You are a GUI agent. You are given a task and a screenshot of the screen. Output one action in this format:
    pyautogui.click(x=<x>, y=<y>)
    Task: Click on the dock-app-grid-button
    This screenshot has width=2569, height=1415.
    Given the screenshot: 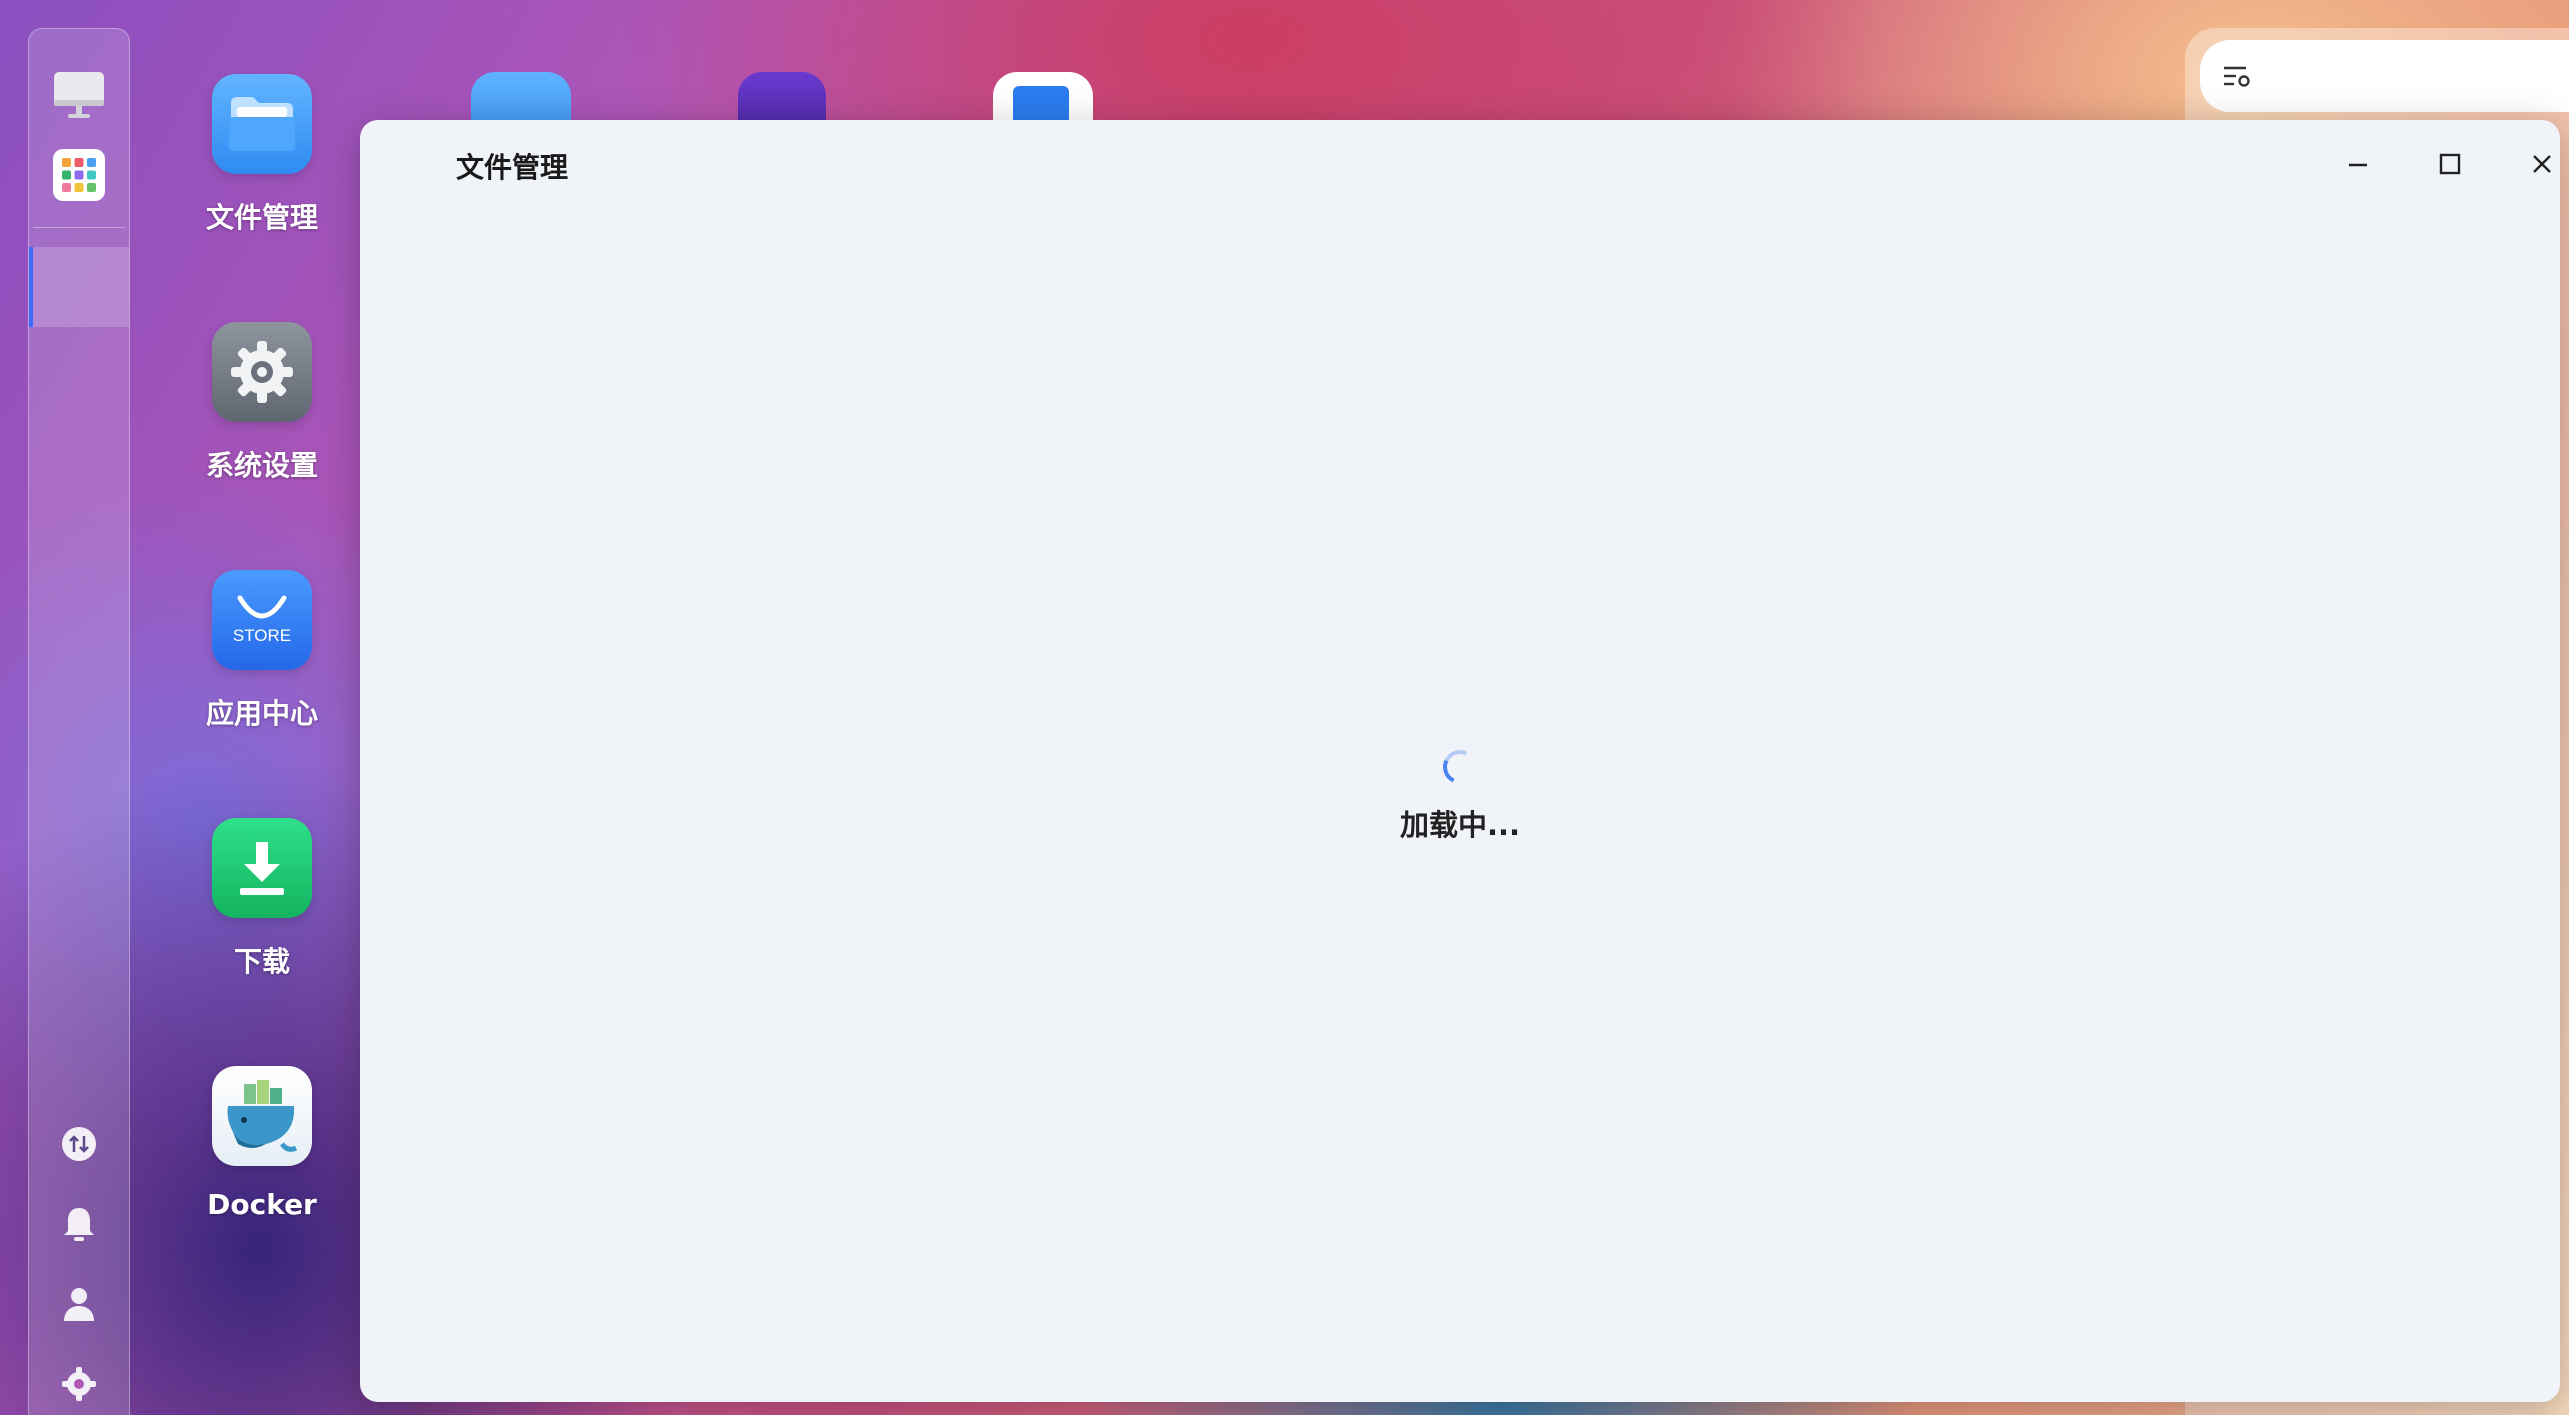 What is the action you would take?
    pyautogui.click(x=79, y=177)
    